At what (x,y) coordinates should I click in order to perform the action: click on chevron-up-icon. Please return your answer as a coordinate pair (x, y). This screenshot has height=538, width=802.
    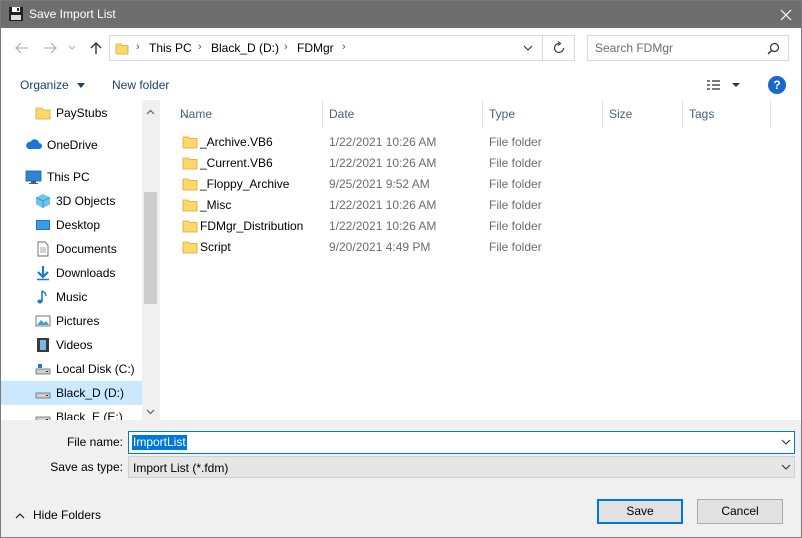
    Looking at the image, I should click on (20, 516).